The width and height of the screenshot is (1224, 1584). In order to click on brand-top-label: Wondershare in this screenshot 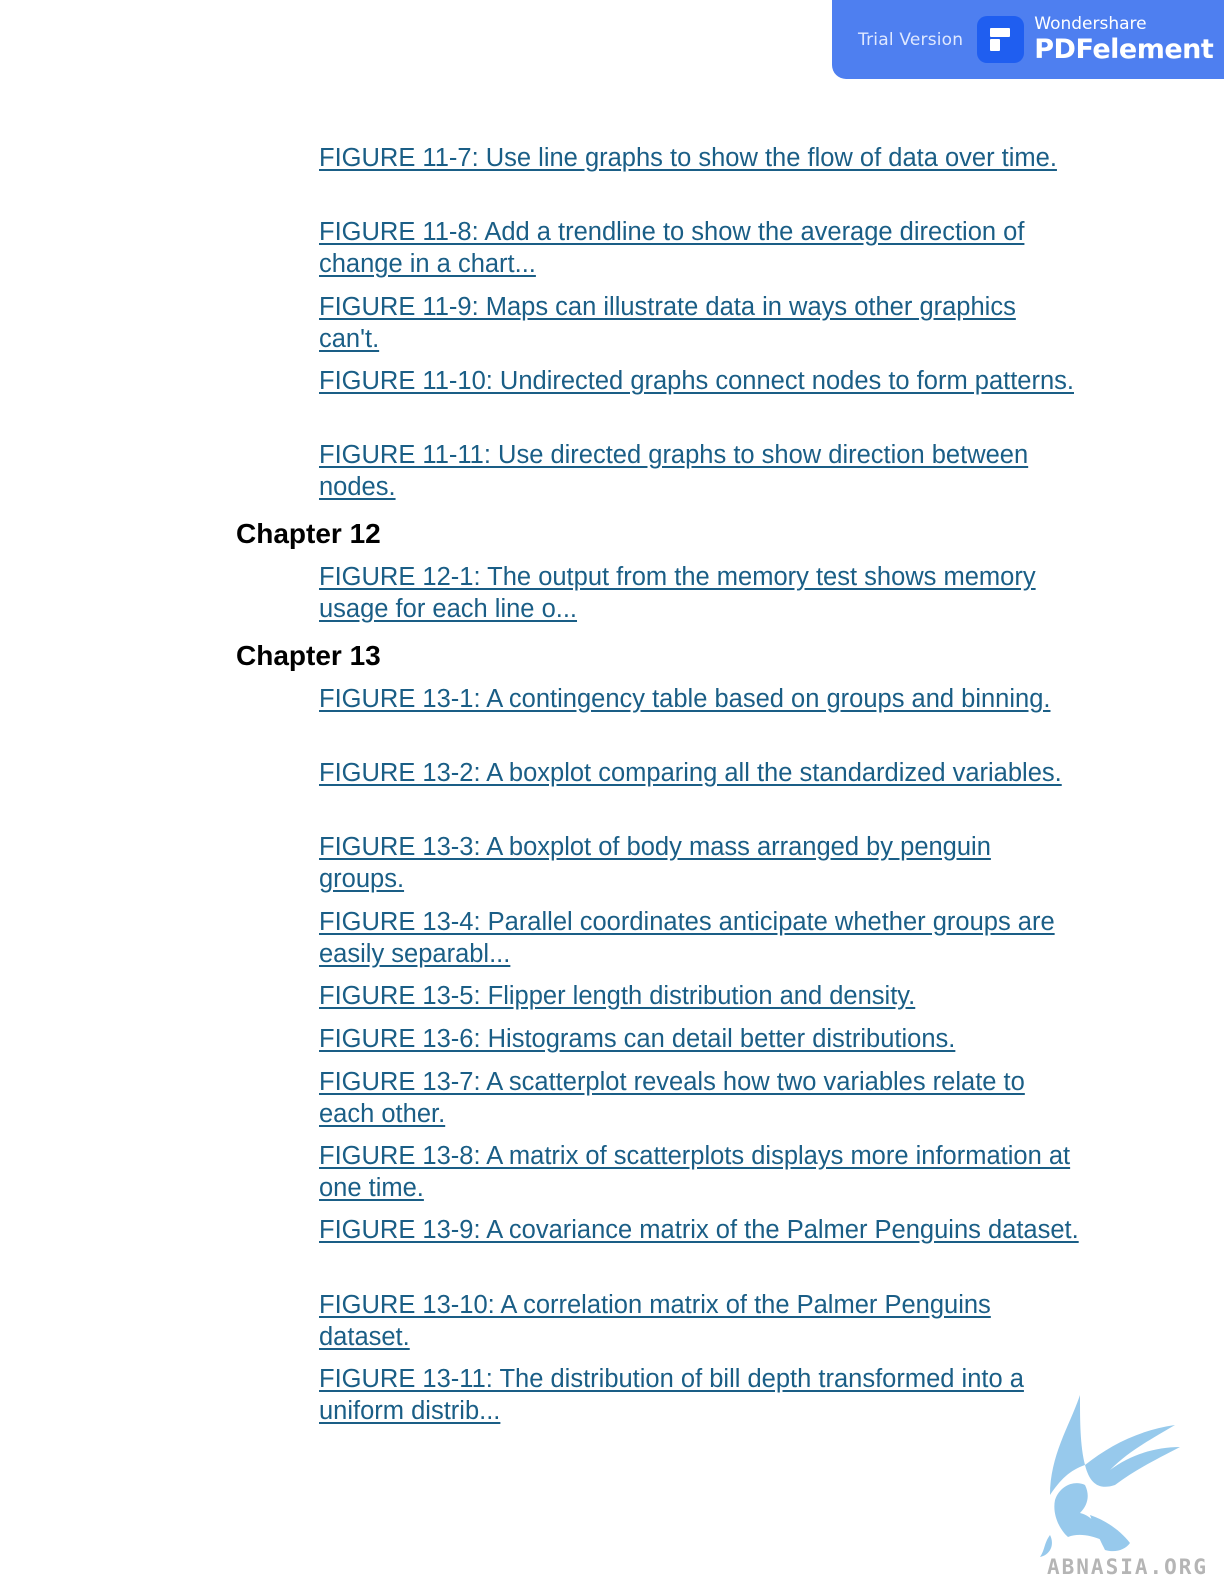, I will do `click(1090, 24)`.